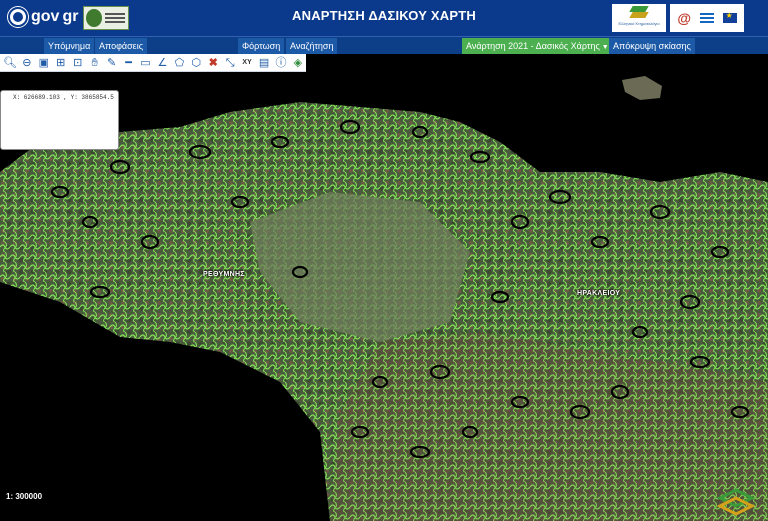 Image resolution: width=768 pixels, height=521 pixels. Describe the element at coordinates (639, 23) in the screenshot. I see `ktimatologio-caption: Ελληνικό Κτηματολόγιο` at that location.